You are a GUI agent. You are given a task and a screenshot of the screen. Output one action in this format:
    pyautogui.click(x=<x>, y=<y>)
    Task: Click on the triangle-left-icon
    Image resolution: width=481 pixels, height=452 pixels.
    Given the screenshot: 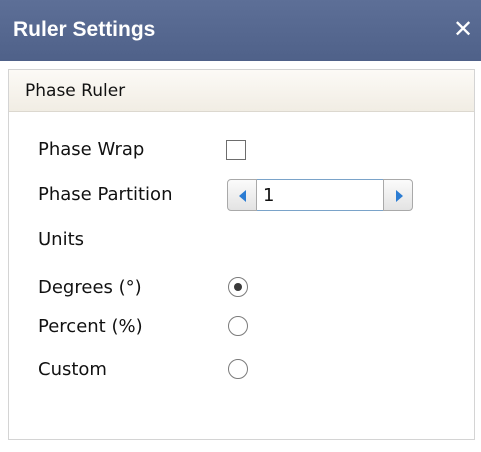 What is the action you would take?
    pyautogui.click(x=242, y=196)
    